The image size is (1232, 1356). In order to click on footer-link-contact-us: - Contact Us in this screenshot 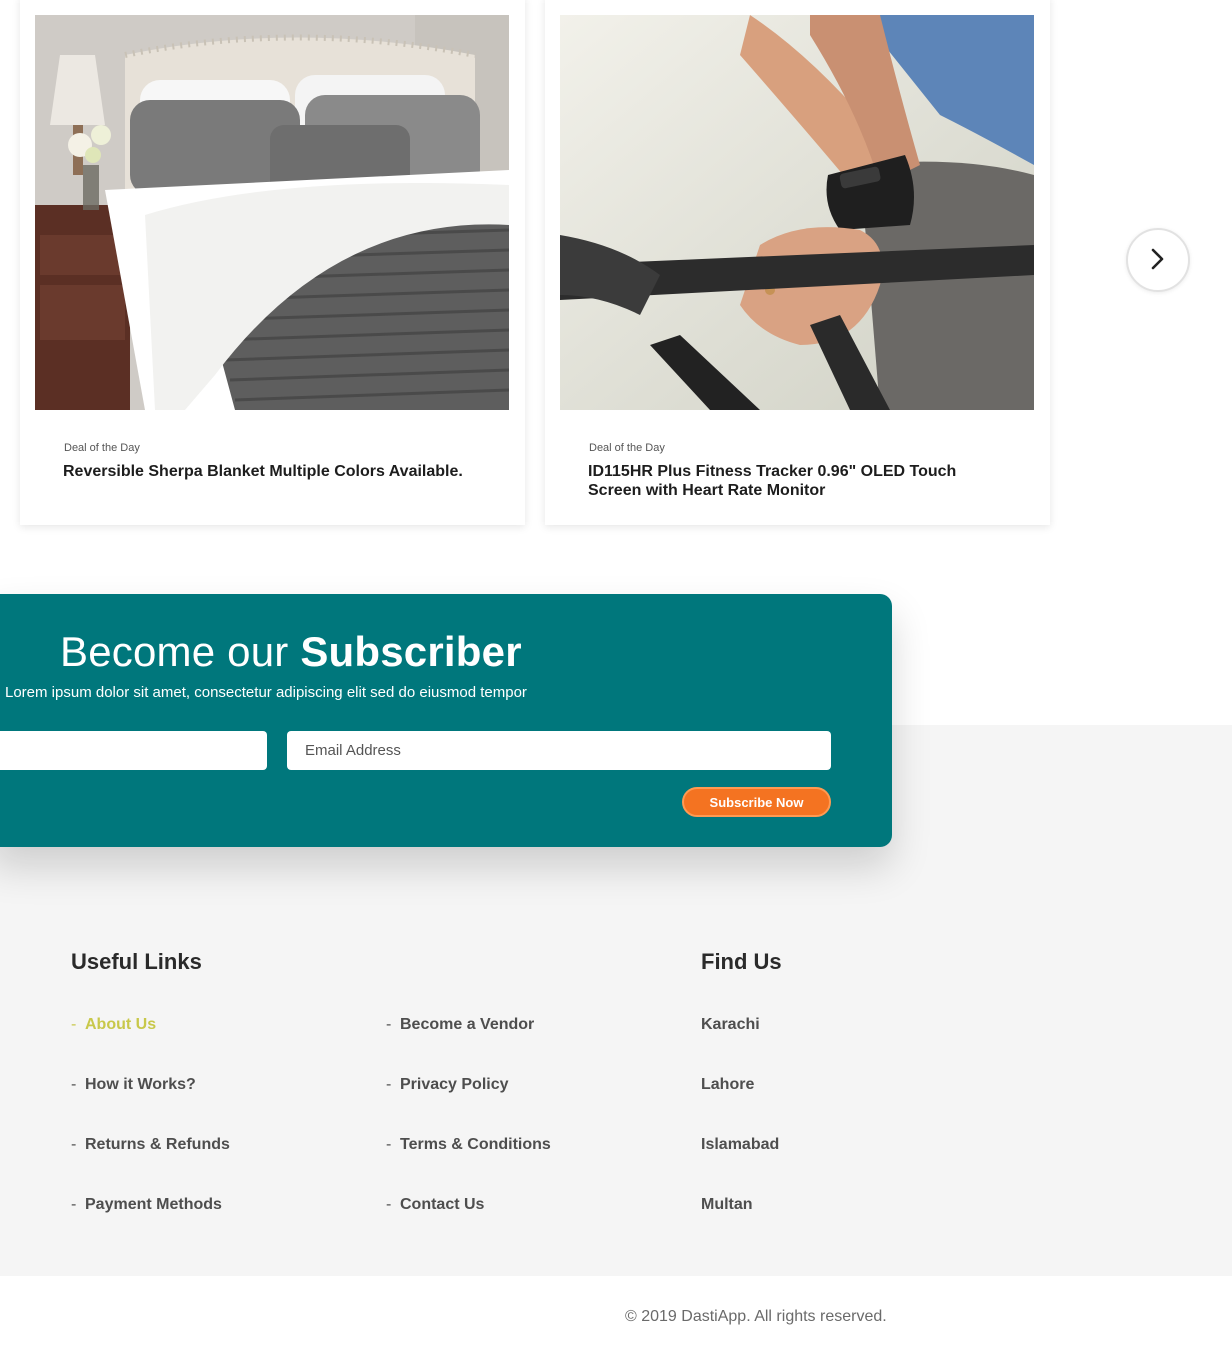, I will do `click(468, 1226)`.